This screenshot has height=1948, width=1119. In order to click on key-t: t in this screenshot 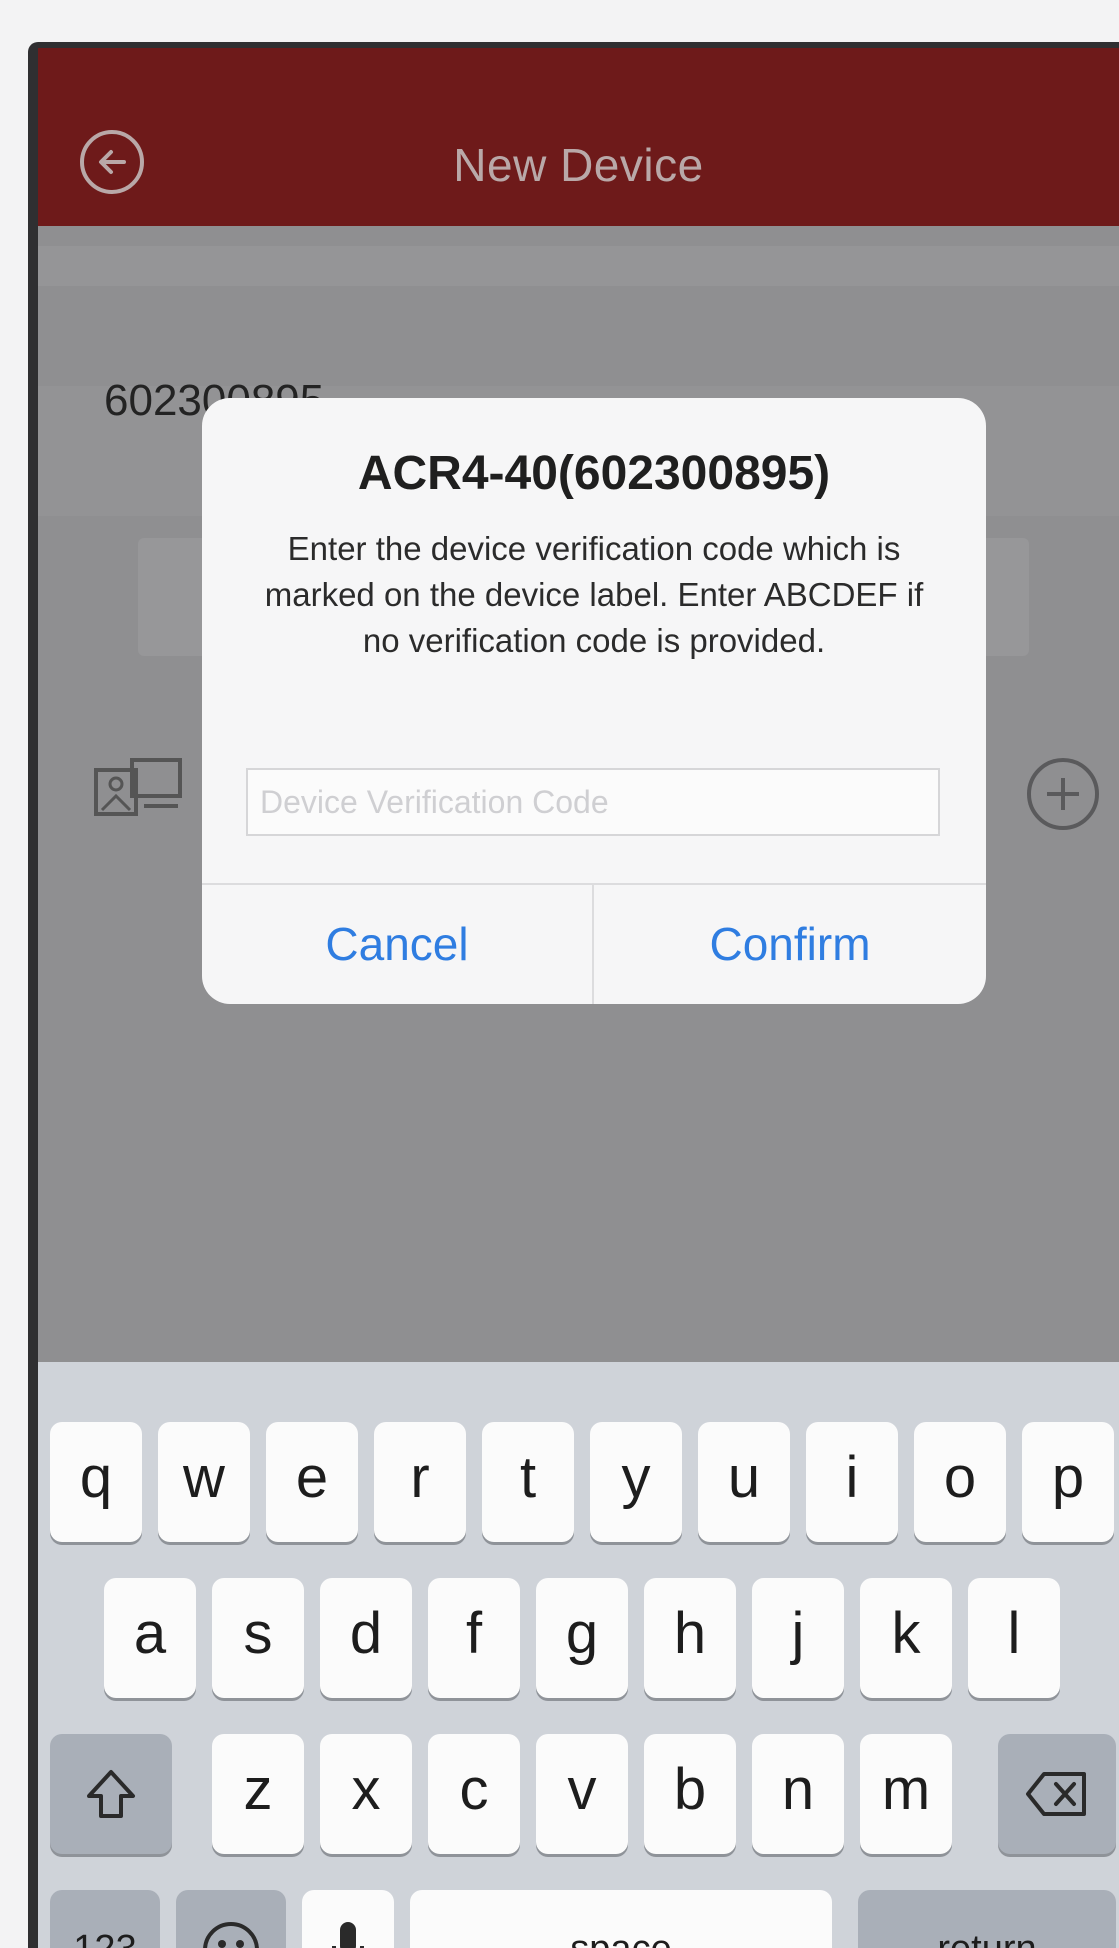, I will do `click(528, 1482)`.